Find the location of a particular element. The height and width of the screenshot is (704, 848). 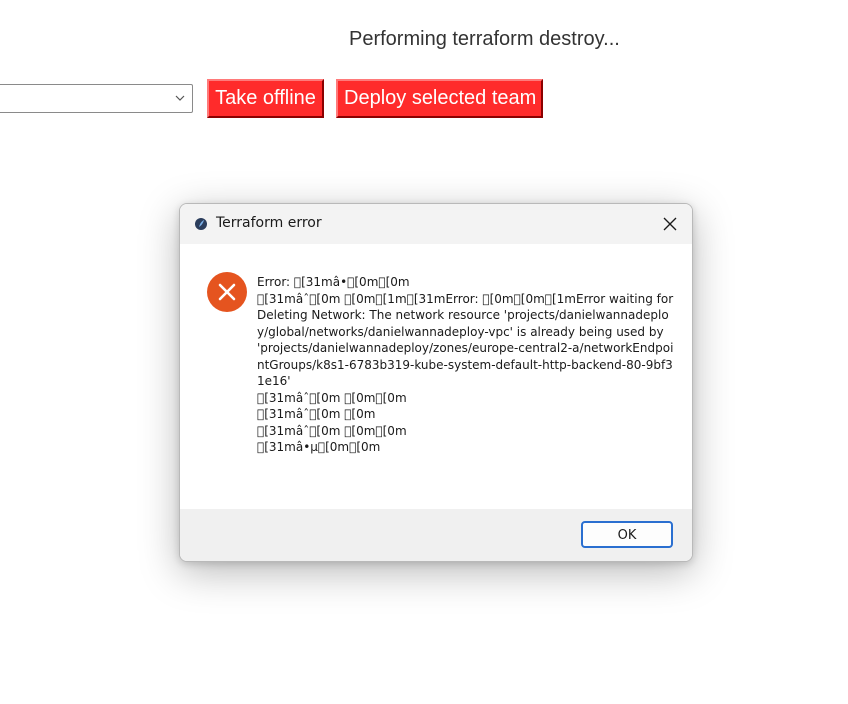

close-button is located at coordinates (670, 224).